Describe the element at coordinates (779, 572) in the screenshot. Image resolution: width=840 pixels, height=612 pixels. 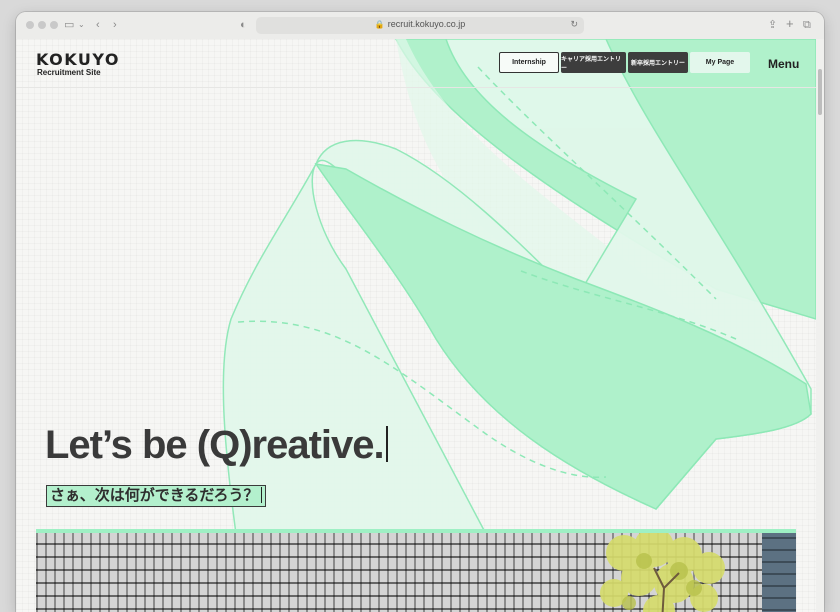
I see `glass-building` at that location.